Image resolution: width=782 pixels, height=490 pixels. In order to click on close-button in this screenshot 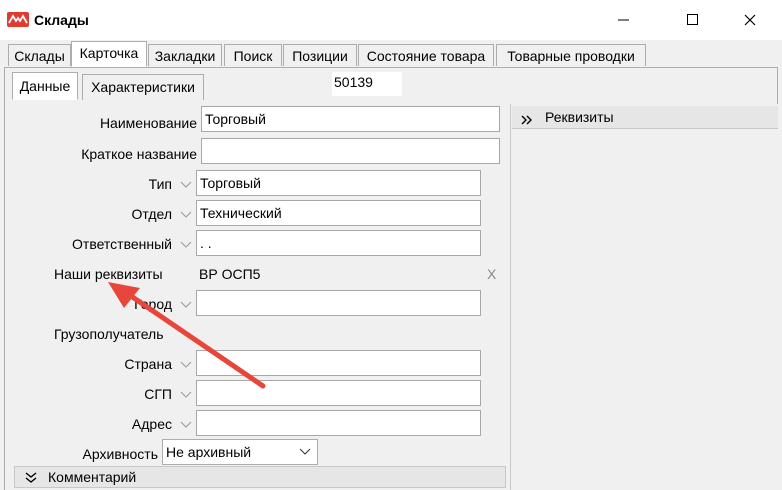, I will do `click(750, 20)`.